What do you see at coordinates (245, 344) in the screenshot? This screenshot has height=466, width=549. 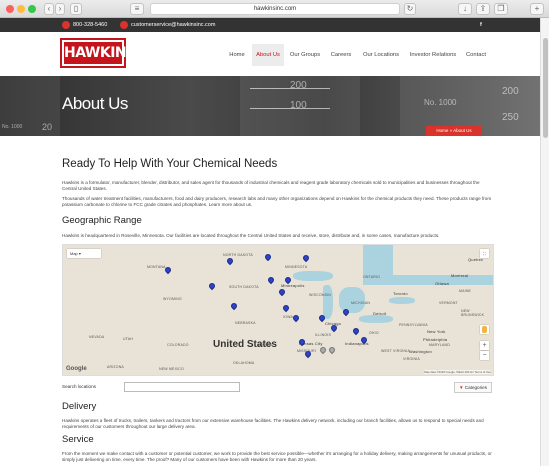 I see `map-country-label: United States` at bounding box center [245, 344].